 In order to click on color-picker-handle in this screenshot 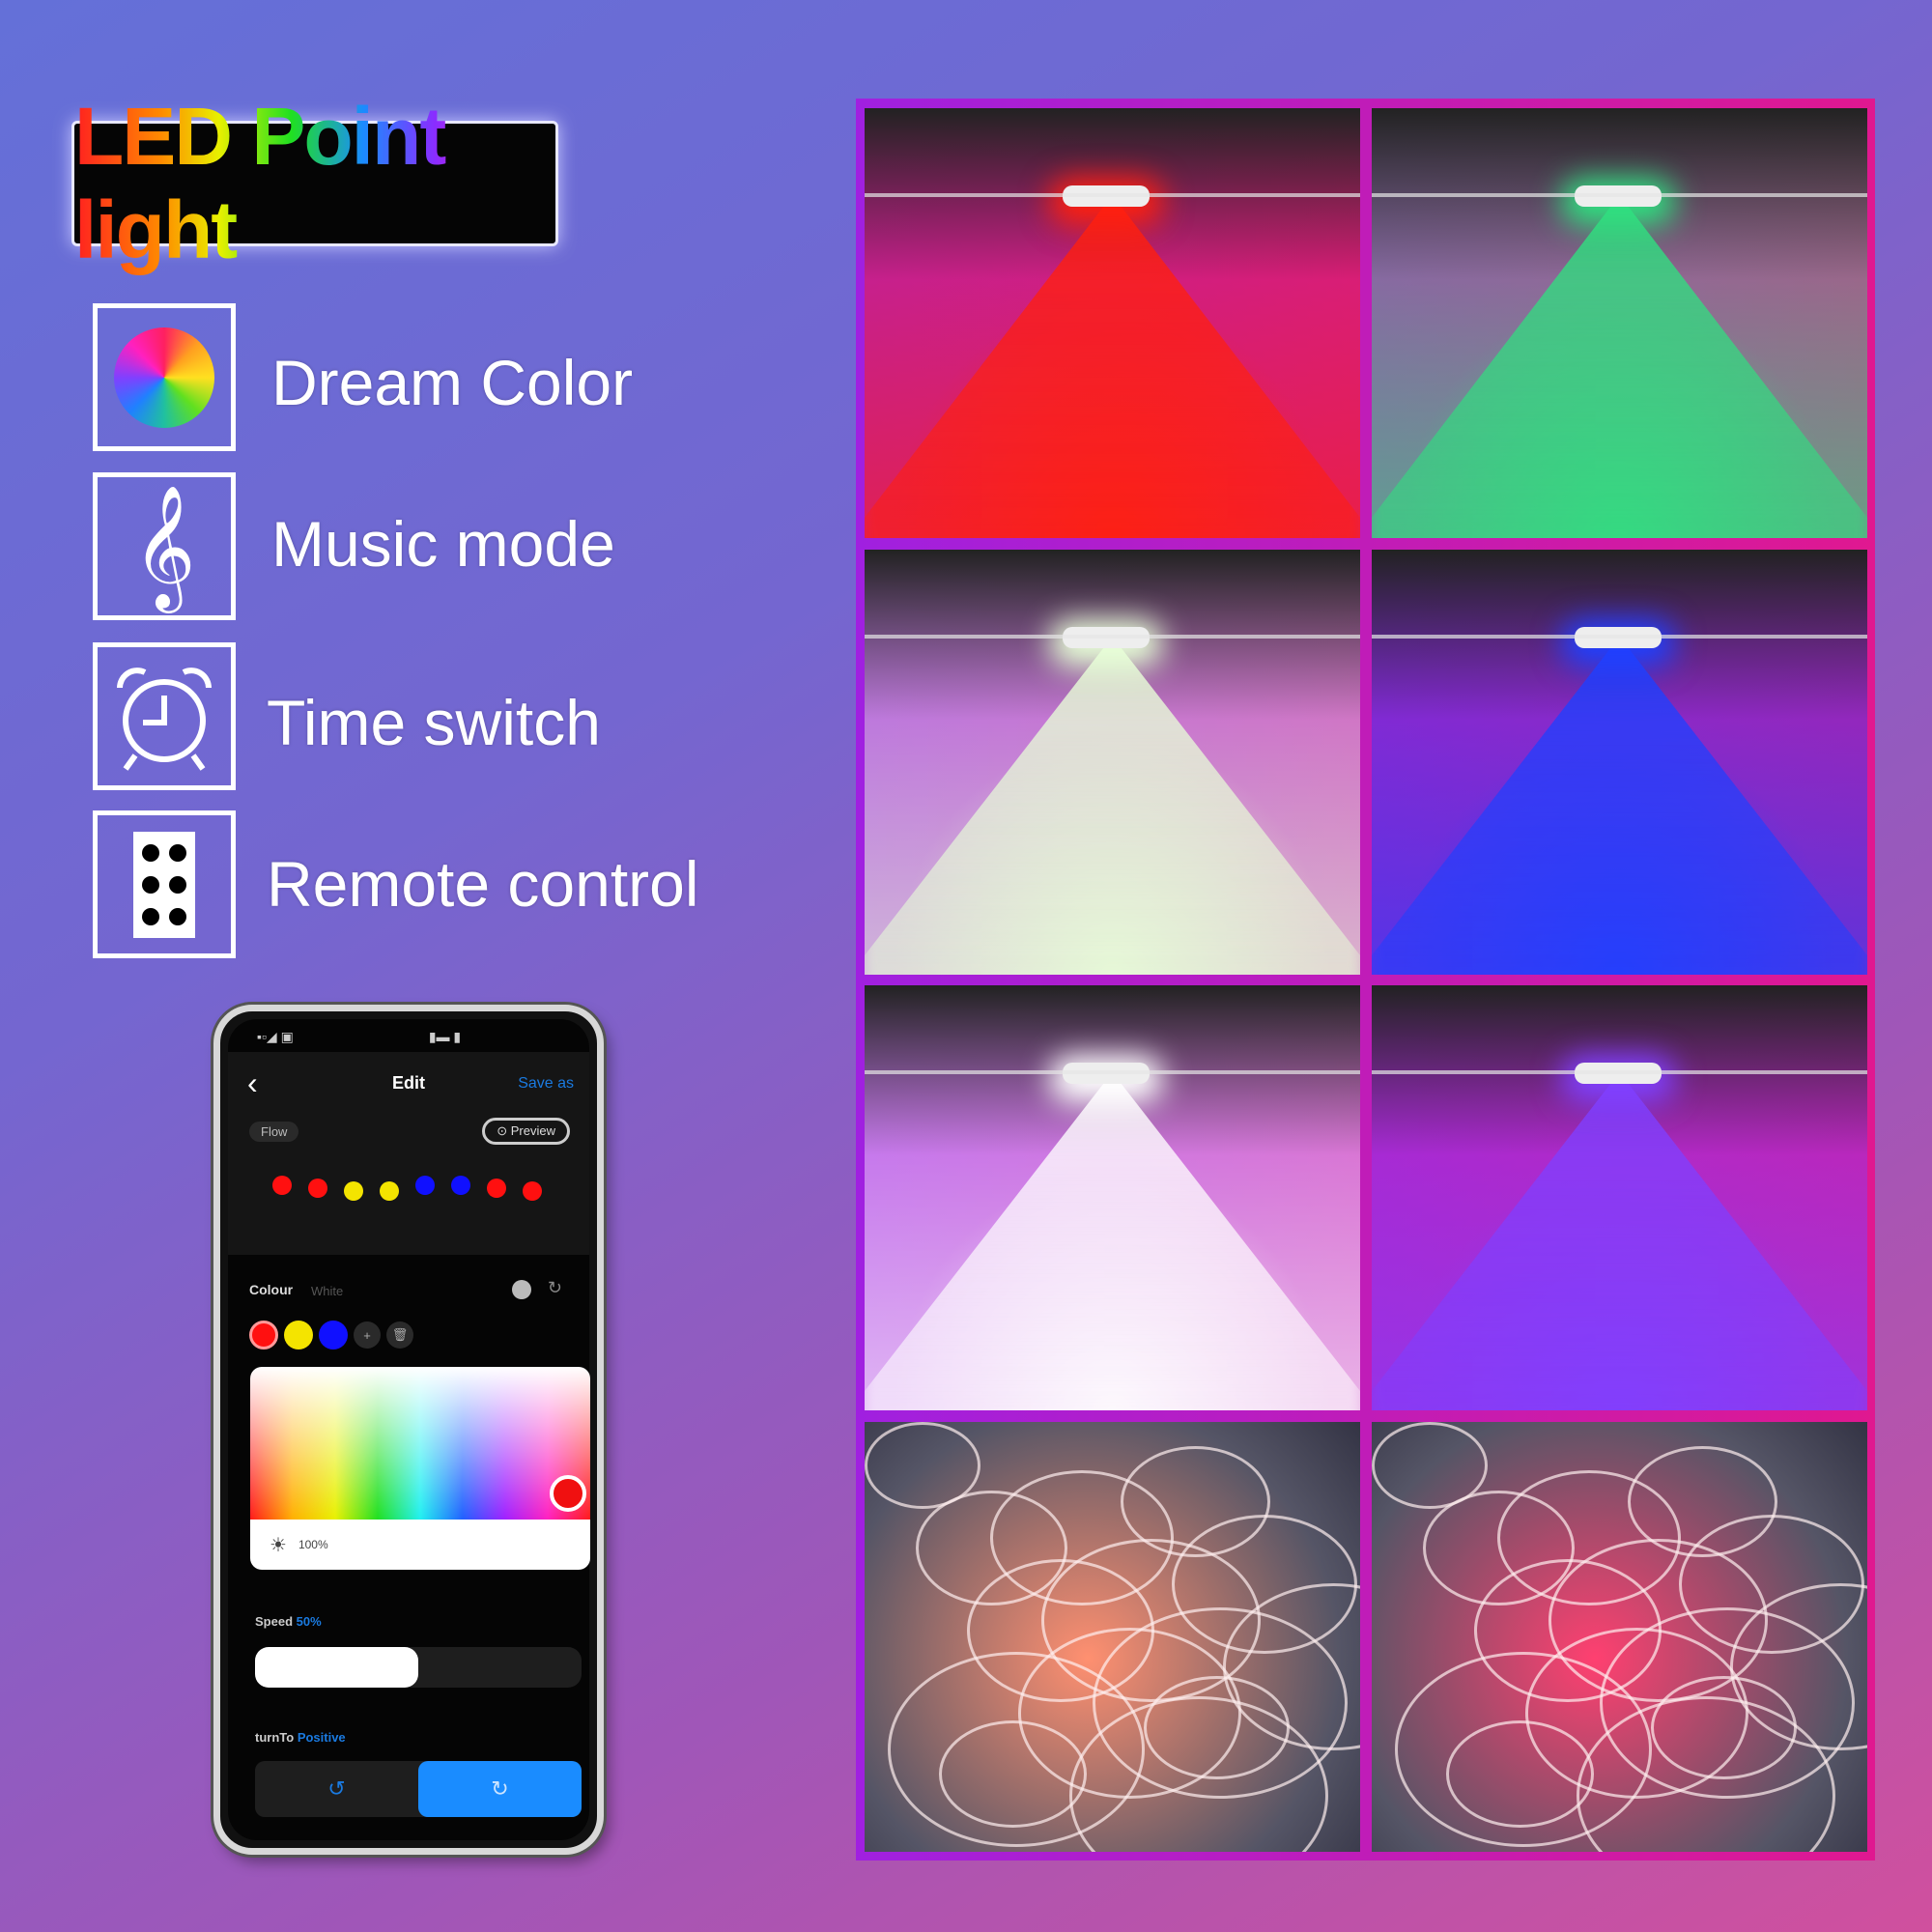, I will do `click(568, 1493)`.